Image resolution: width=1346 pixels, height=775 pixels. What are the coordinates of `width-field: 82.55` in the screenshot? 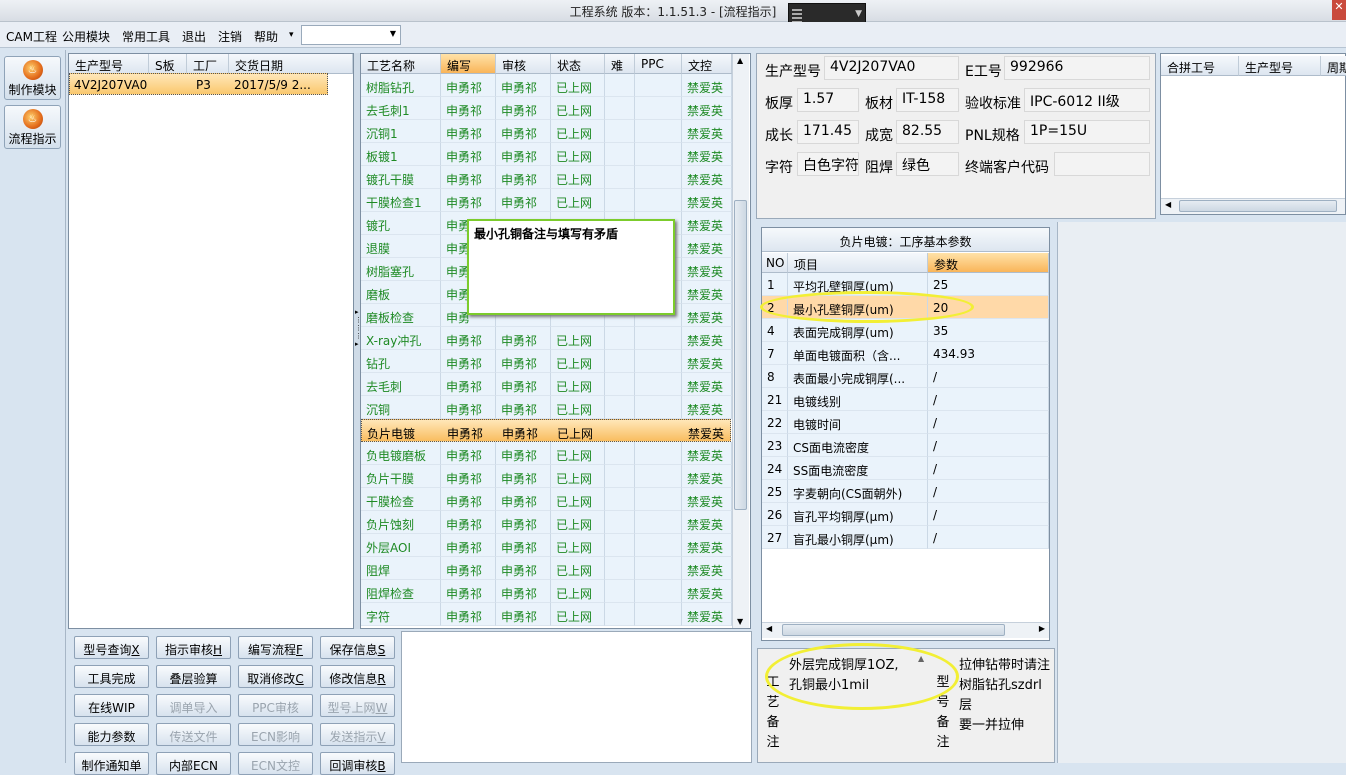 It's located at (927, 132).